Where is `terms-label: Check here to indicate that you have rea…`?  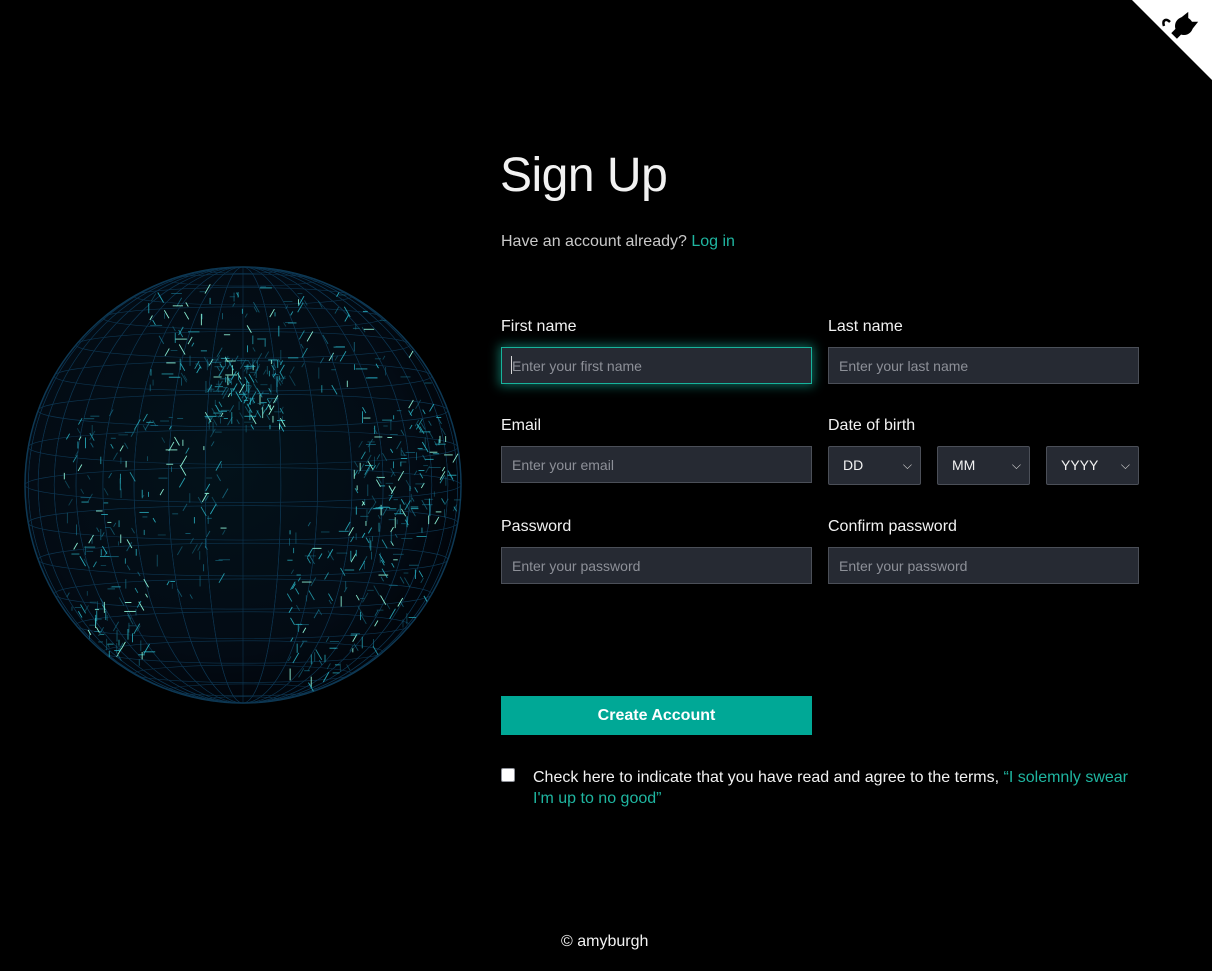
terms-label: Check here to indicate that you have rea… is located at coordinates (766, 777).